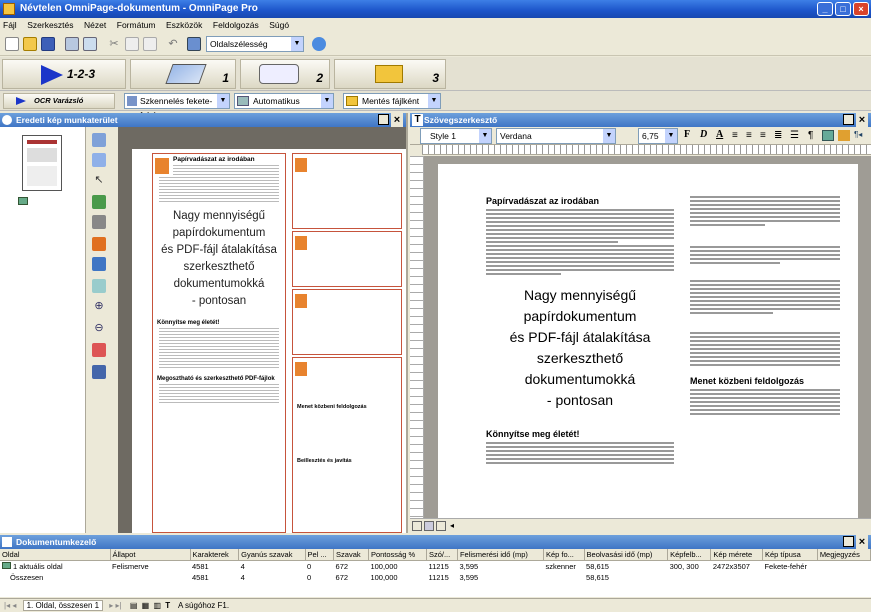 The height and width of the screenshot is (612, 871). What do you see at coordinates (640, 525) in the screenshot?
I see `horizontal-scrollbar: ◂` at bounding box center [640, 525].